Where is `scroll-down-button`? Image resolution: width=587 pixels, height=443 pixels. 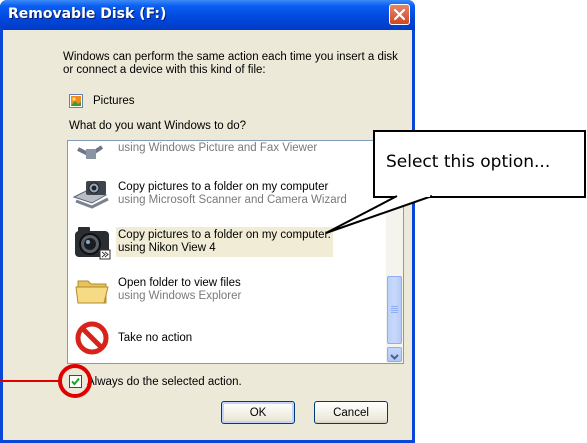
scroll-down-button is located at coordinates (394, 354).